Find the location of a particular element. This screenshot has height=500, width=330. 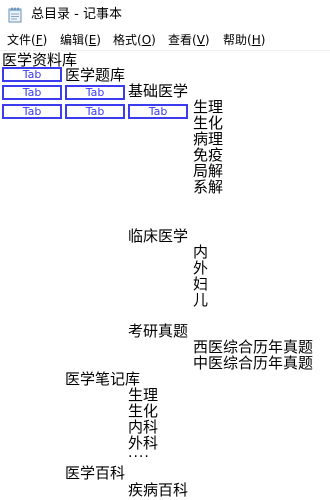

tree-node-baike: 医学百科 is located at coordinates (95, 473).